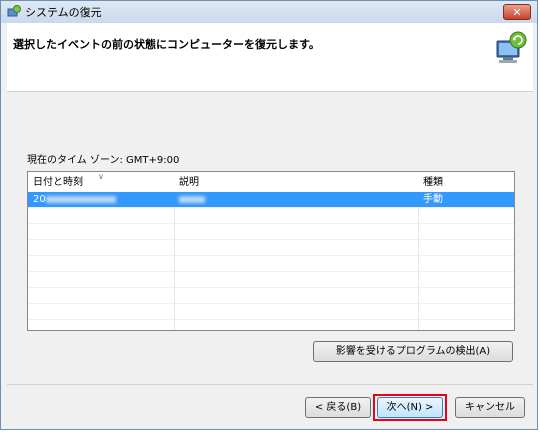 This screenshot has width=540, height=432. What do you see at coordinates (39, 199) in the screenshot?
I see `row-date: 20` at bounding box center [39, 199].